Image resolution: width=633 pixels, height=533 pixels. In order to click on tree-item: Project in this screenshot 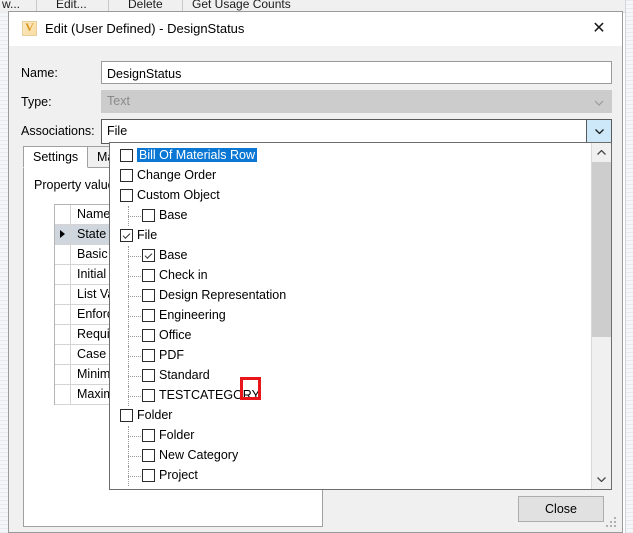, I will do `click(350, 476)`.